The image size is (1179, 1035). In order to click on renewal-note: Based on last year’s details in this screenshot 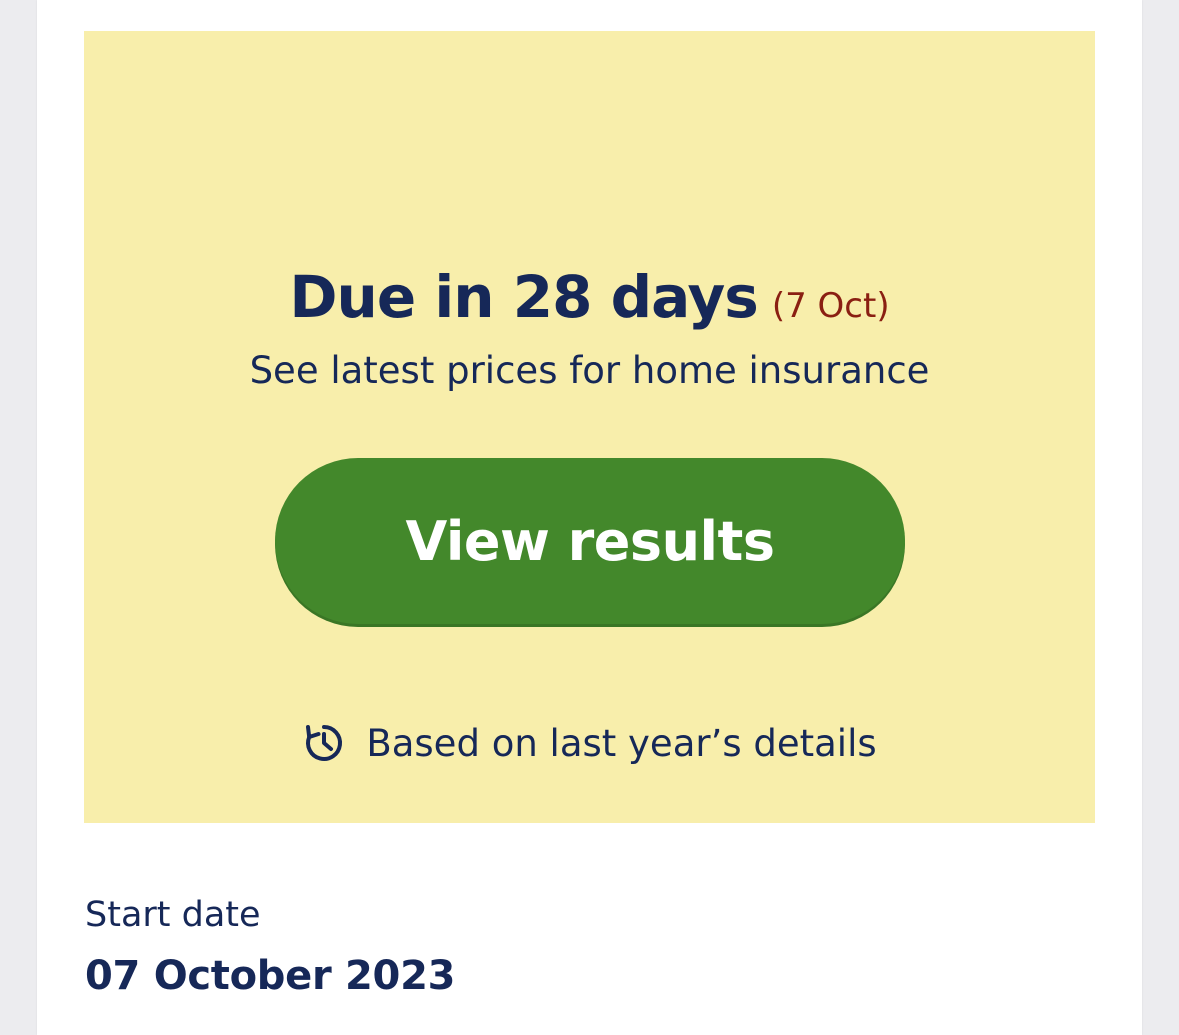, I will do `click(589, 743)`.